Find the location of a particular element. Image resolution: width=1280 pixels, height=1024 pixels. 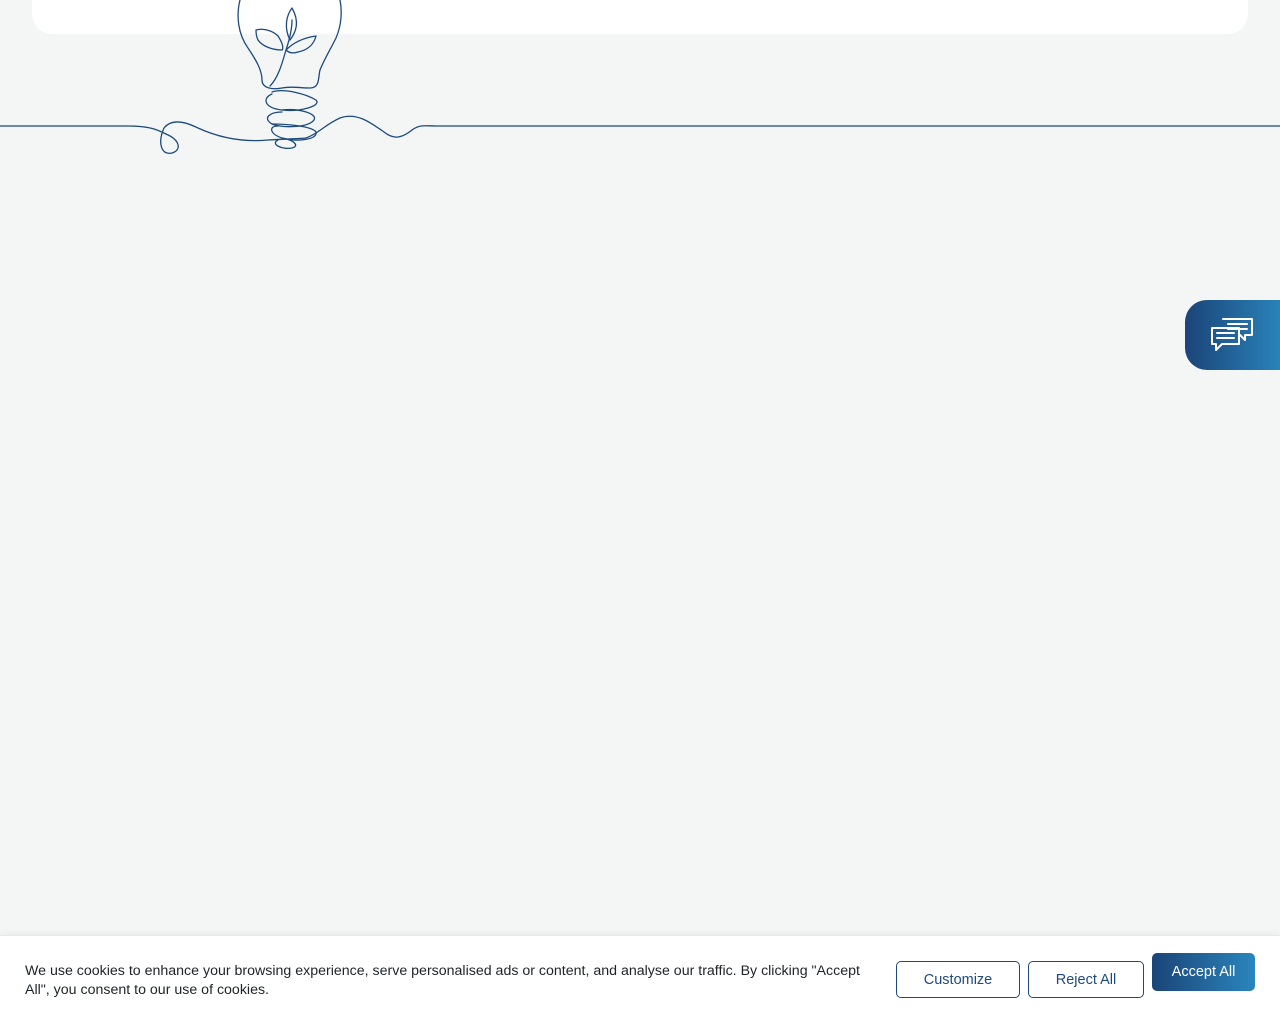

customize-button: Customize is located at coordinates (958, 979).